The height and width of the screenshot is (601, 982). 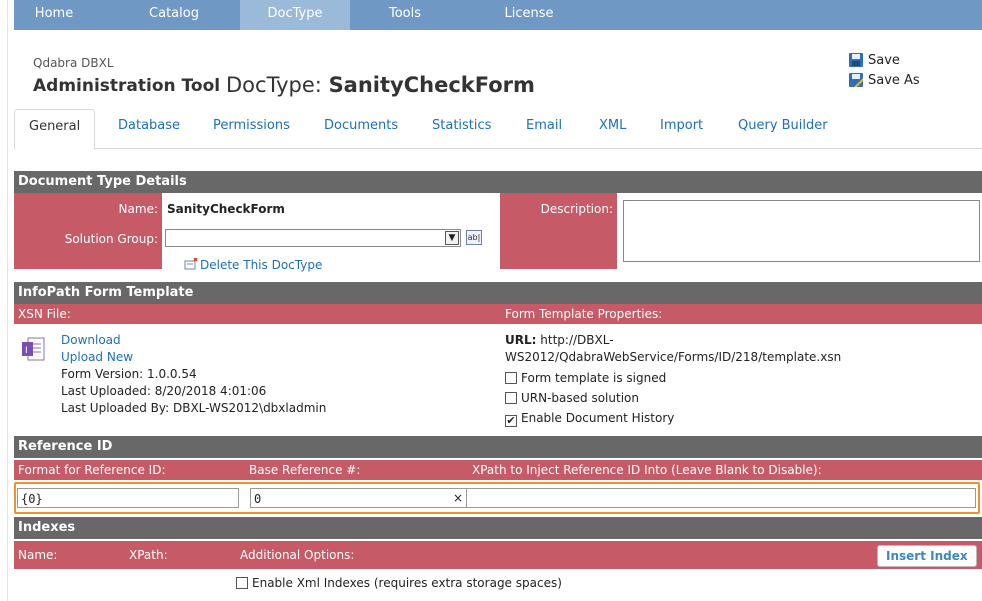 I want to click on solution-group-select: ▼, so click(x=313, y=238).